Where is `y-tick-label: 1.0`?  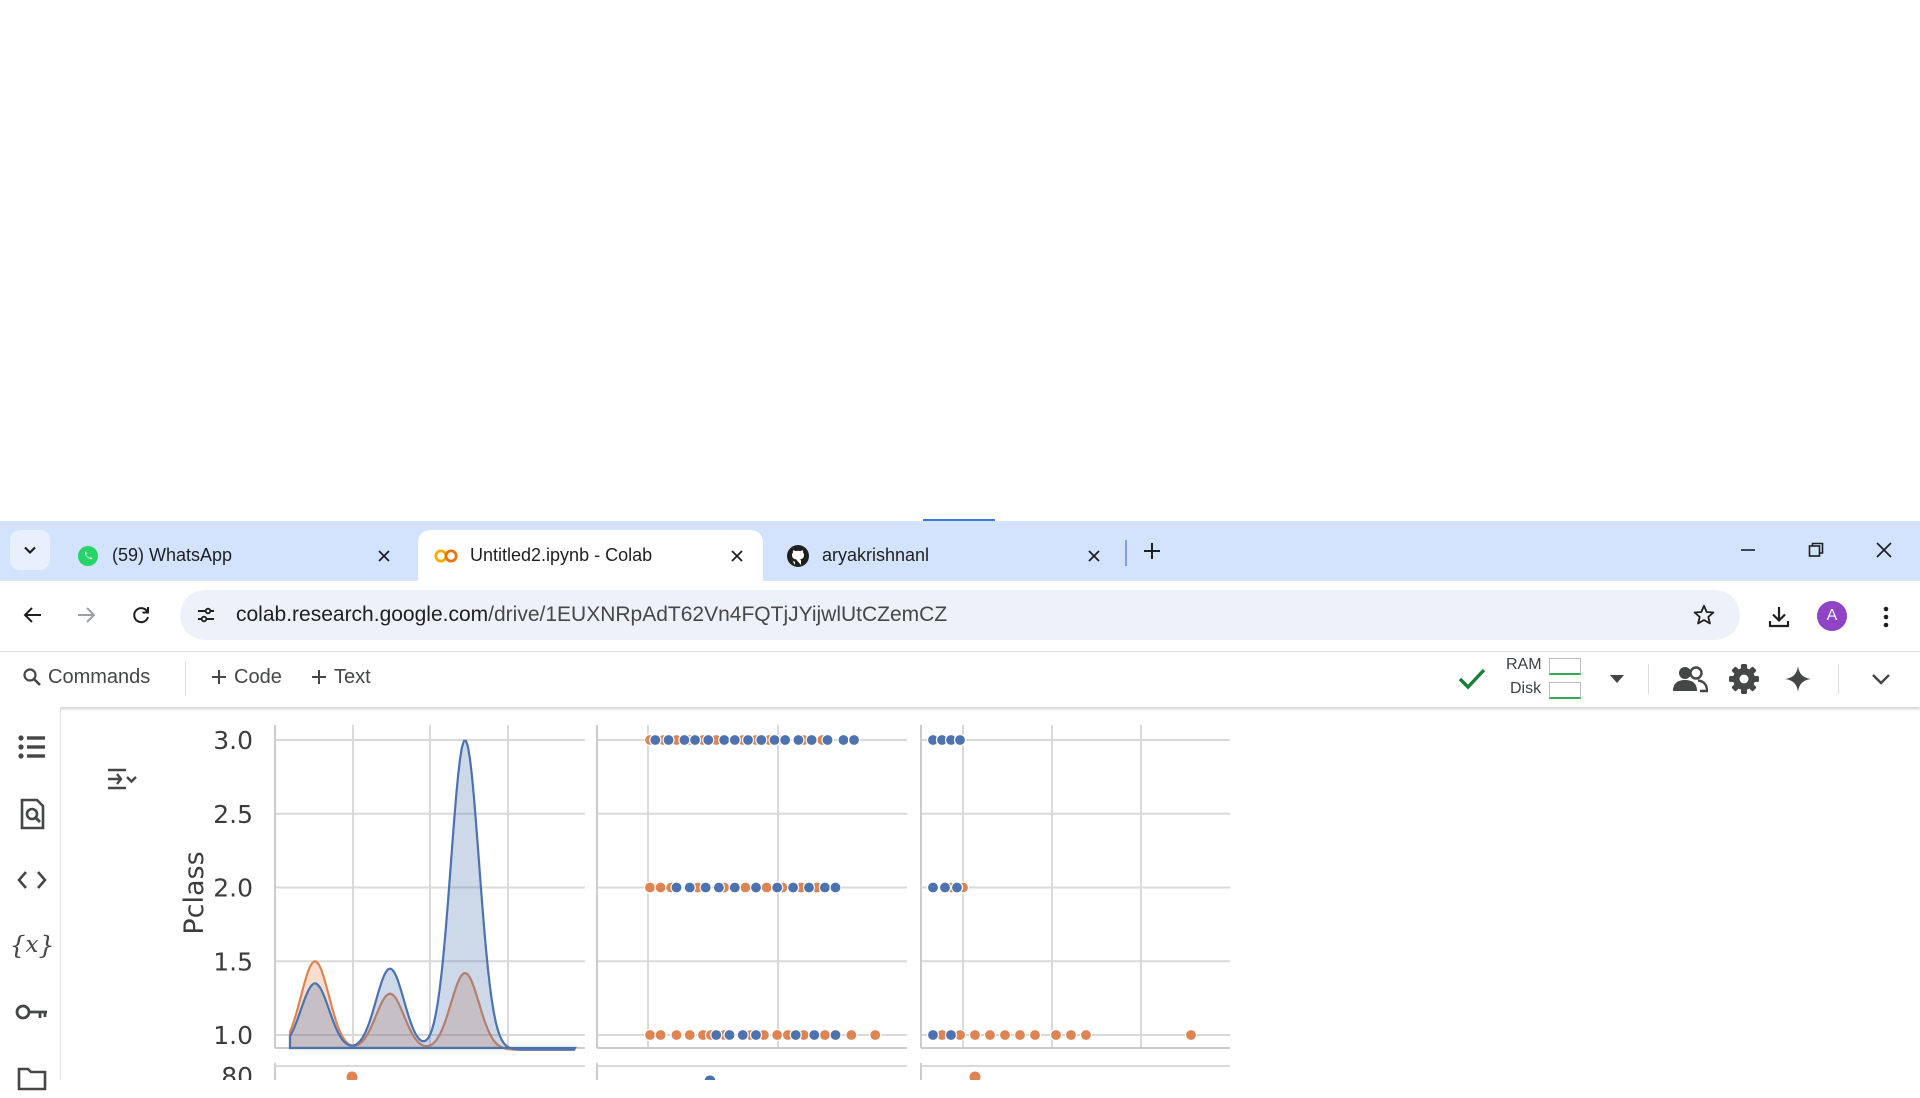
y-tick-label: 1.0 is located at coordinates (233, 1035).